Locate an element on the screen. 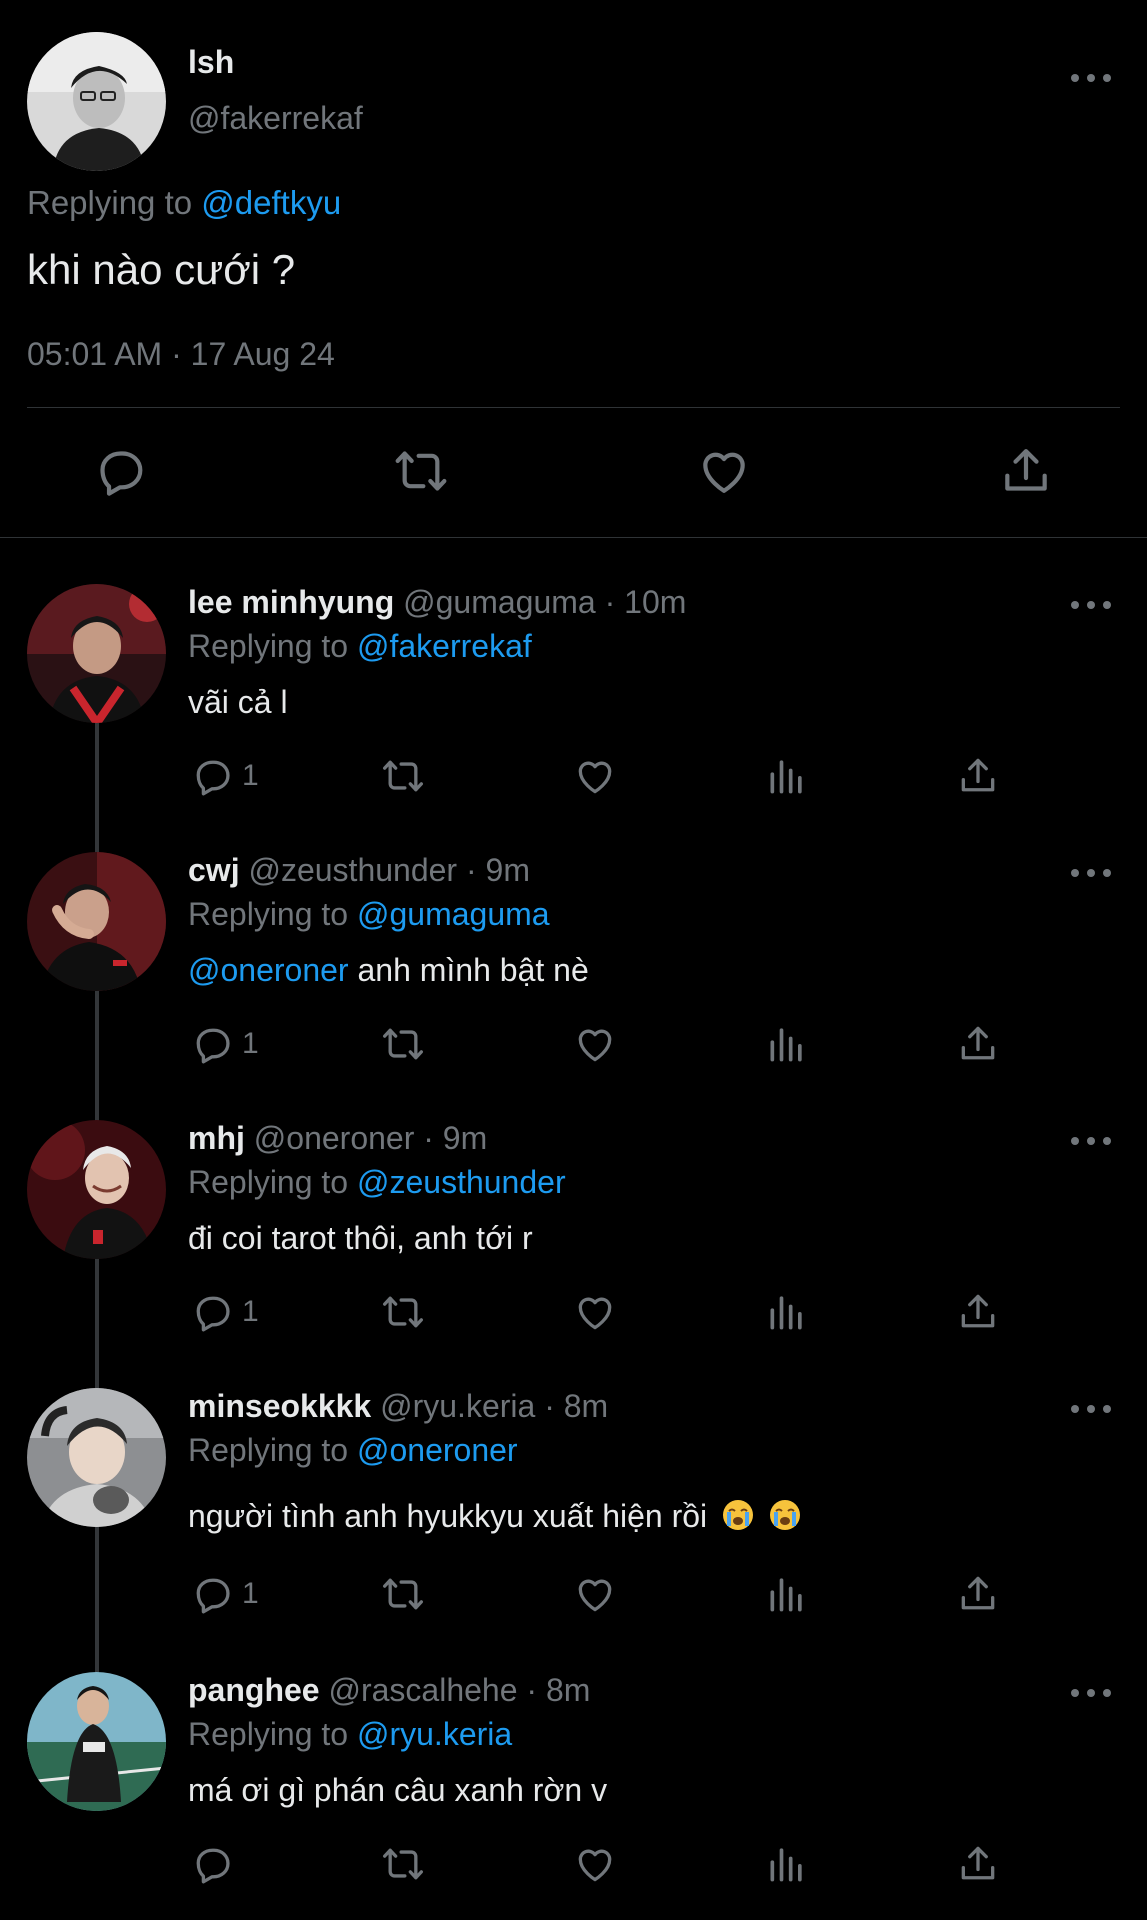  reply-text-body: anh mình bật nè is located at coordinates (468, 970).